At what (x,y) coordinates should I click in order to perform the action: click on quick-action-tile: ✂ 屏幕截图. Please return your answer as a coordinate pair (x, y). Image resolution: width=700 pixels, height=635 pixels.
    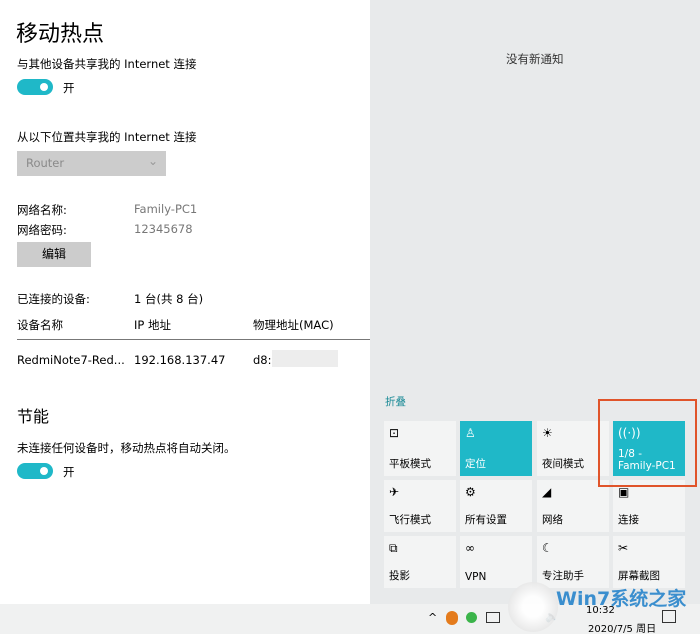
    Looking at the image, I should click on (649, 562).